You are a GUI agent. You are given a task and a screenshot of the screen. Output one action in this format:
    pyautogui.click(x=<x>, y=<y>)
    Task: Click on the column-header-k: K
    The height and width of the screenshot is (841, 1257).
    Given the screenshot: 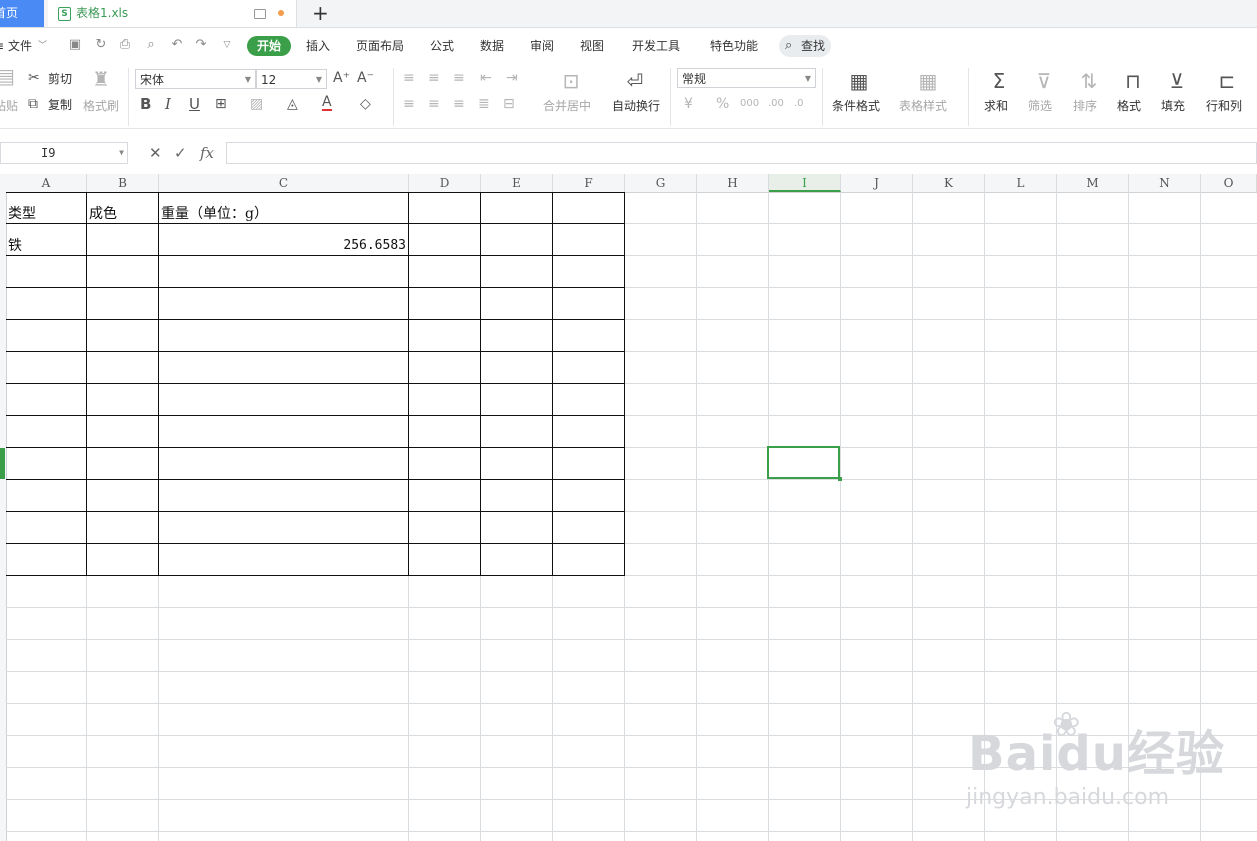 What is the action you would take?
    pyautogui.click(x=949, y=183)
    